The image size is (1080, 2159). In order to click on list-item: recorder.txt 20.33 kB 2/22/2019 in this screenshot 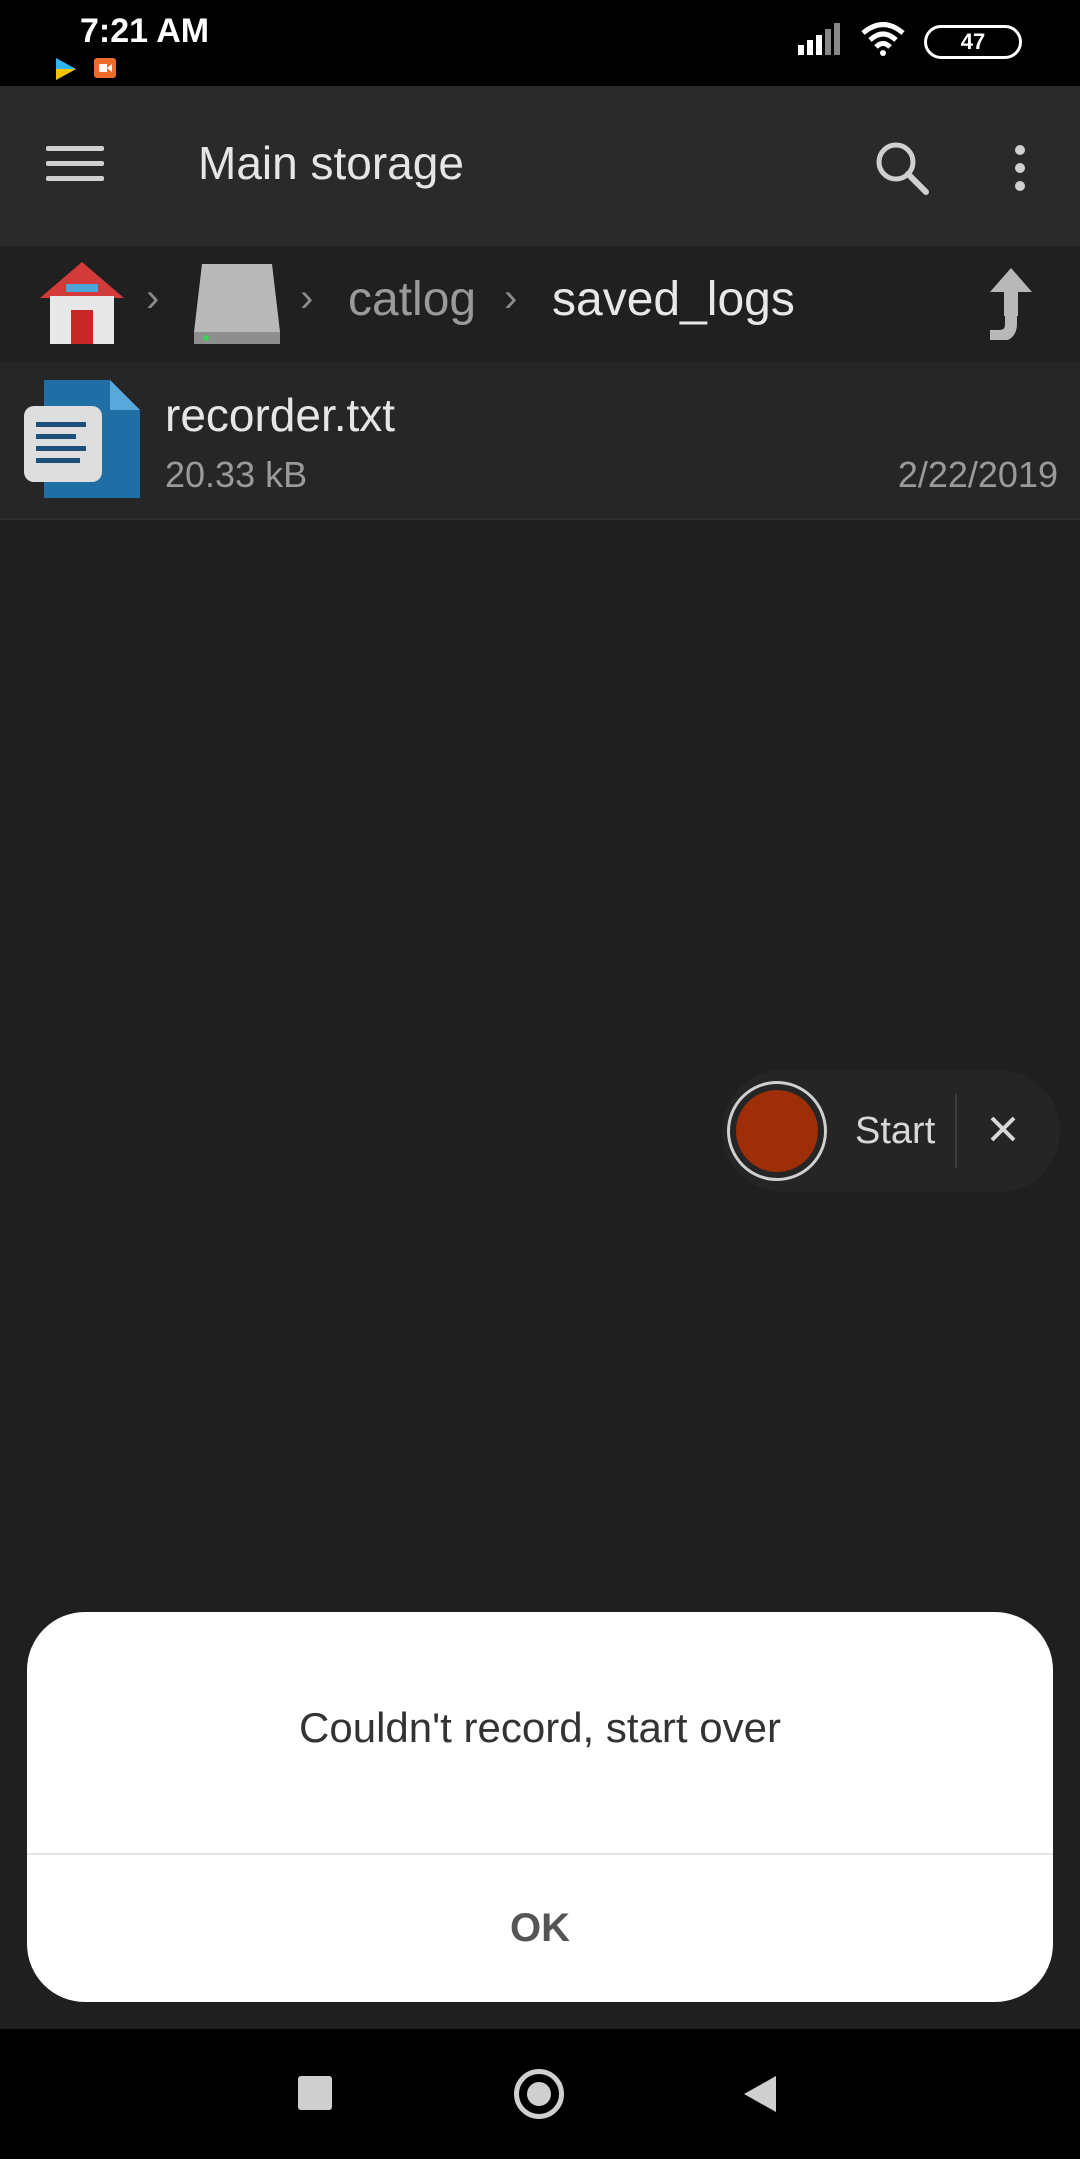, I will do `click(540, 441)`.